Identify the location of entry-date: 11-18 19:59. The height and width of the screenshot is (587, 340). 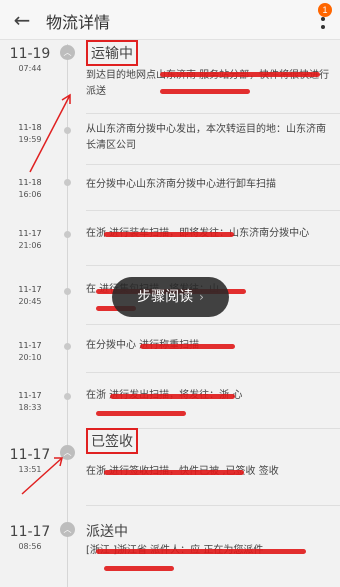
(30, 133).